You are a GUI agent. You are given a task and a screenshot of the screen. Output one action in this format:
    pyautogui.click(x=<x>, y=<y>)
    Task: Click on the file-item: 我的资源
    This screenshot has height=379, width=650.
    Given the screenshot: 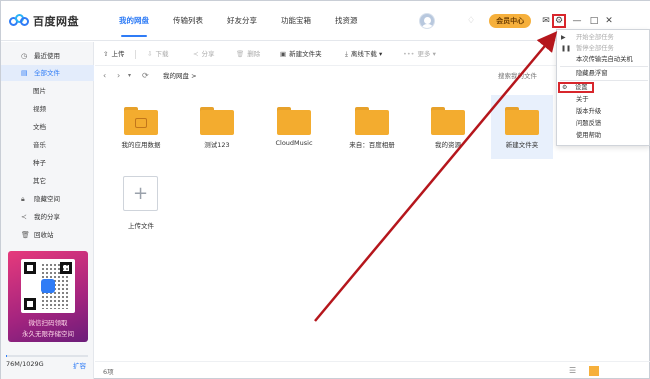 What is the action you would take?
    pyautogui.click(x=448, y=126)
    